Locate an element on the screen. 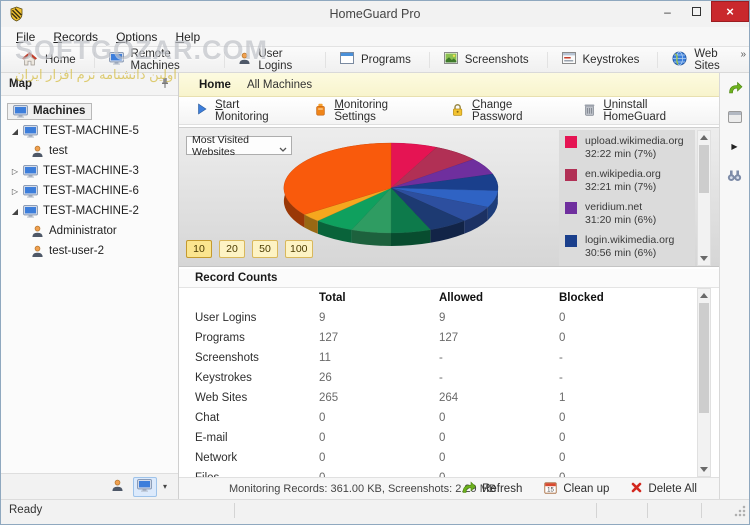  users-view-button is located at coordinates (118, 487).